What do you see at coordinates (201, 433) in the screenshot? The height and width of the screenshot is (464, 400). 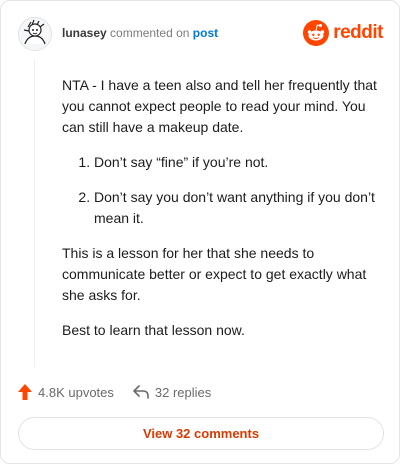 I see `view-comments-button: View 32 comments` at bounding box center [201, 433].